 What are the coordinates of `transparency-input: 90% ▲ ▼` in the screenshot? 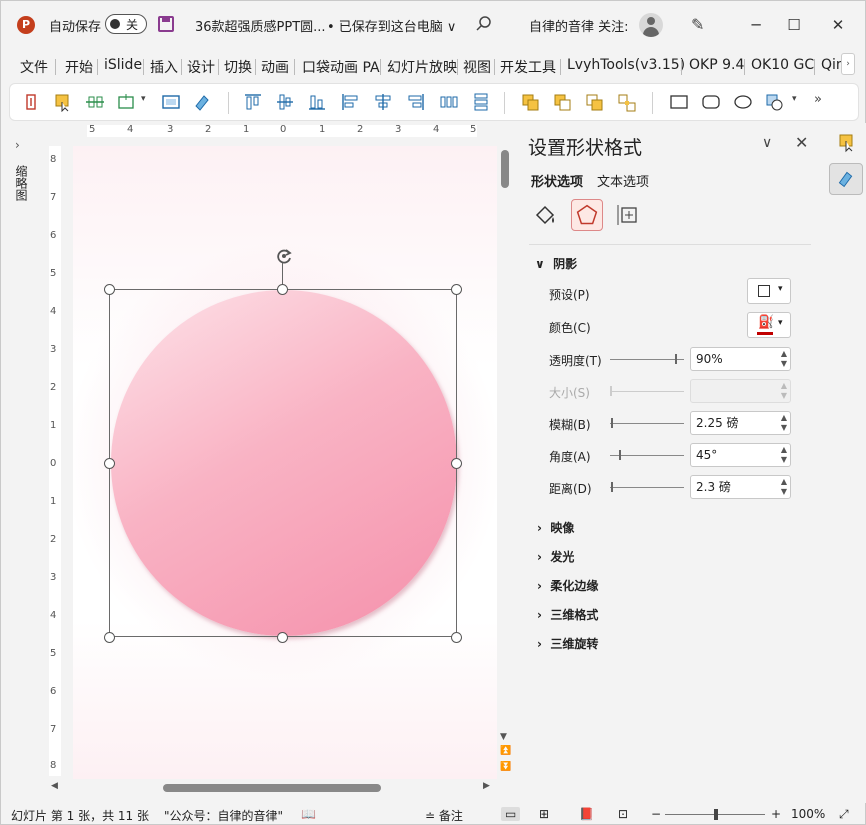 It's located at (740, 359).